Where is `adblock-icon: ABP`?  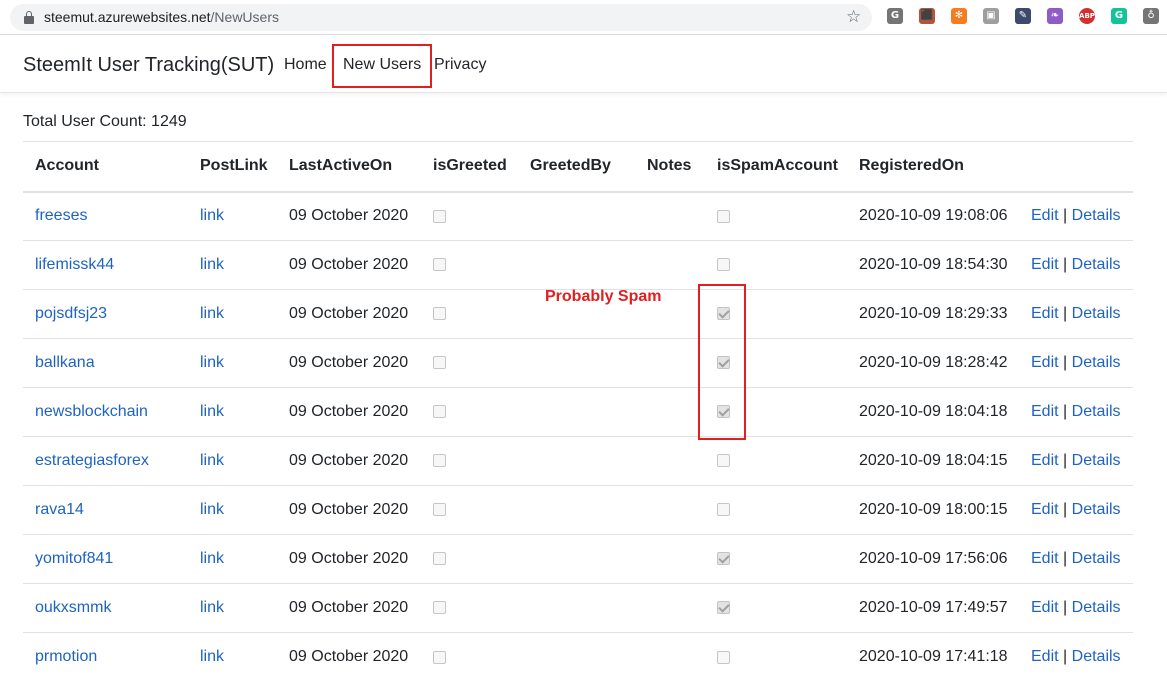 adblock-icon: ABP is located at coordinates (1087, 16).